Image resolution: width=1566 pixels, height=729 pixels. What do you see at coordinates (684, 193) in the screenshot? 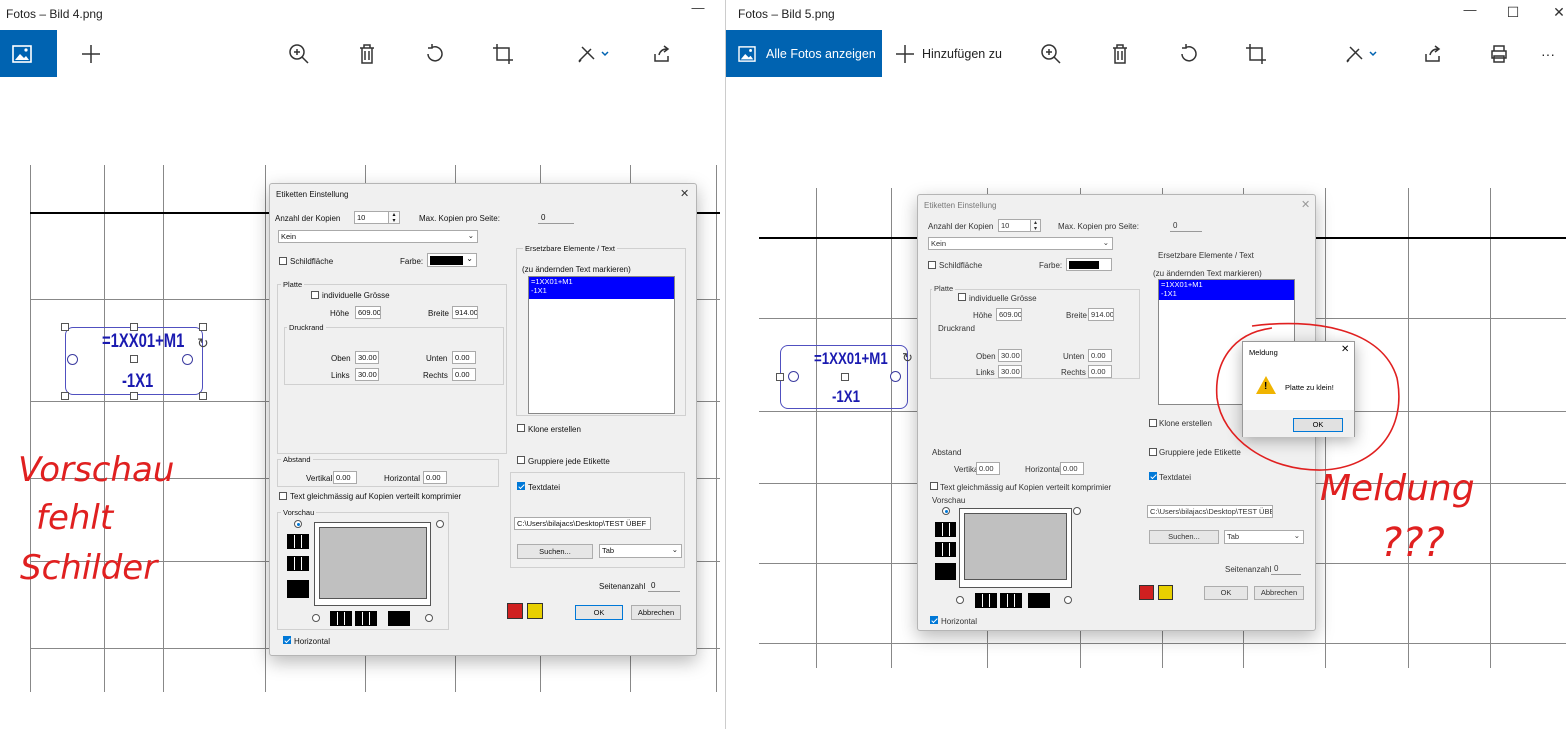
I see `close-icon: ✕` at bounding box center [684, 193].